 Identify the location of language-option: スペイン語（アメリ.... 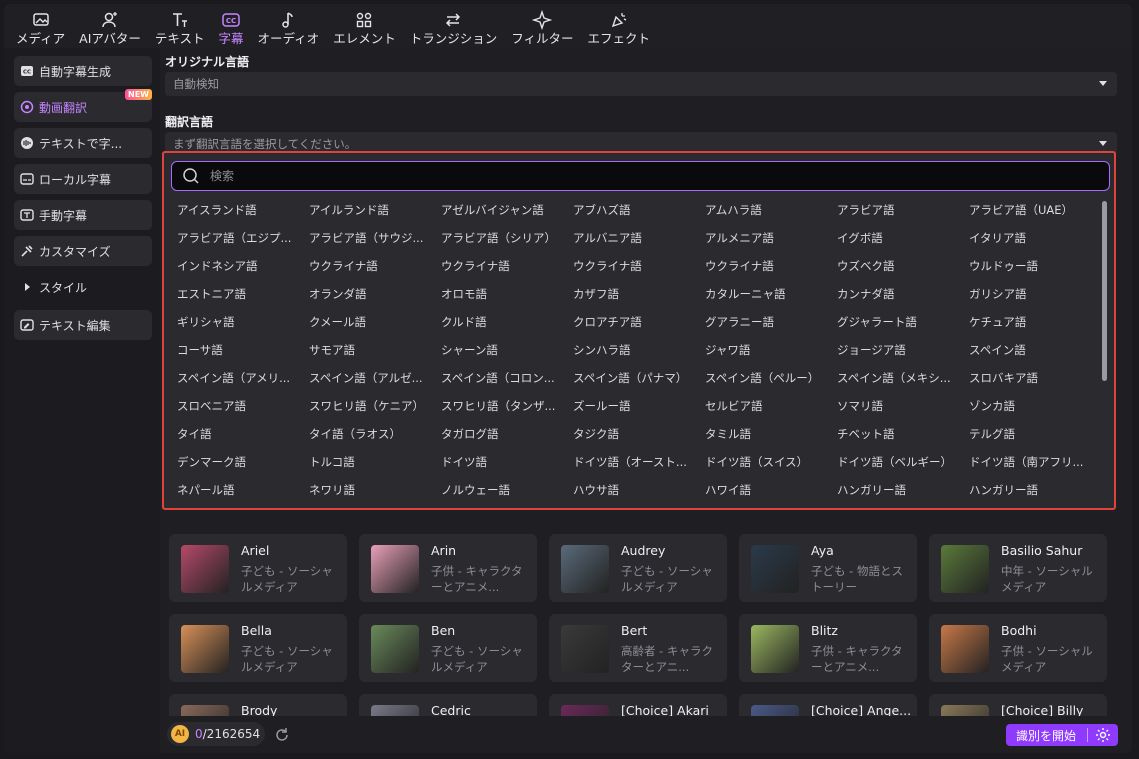
(241, 378).